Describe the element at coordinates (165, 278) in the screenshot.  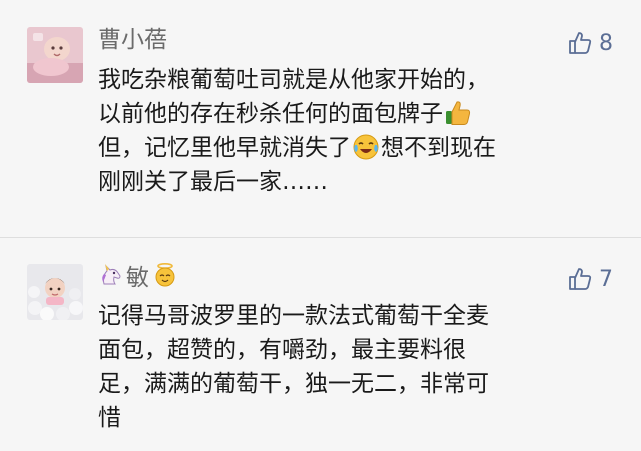
I see `angel-emoji-icon` at that location.